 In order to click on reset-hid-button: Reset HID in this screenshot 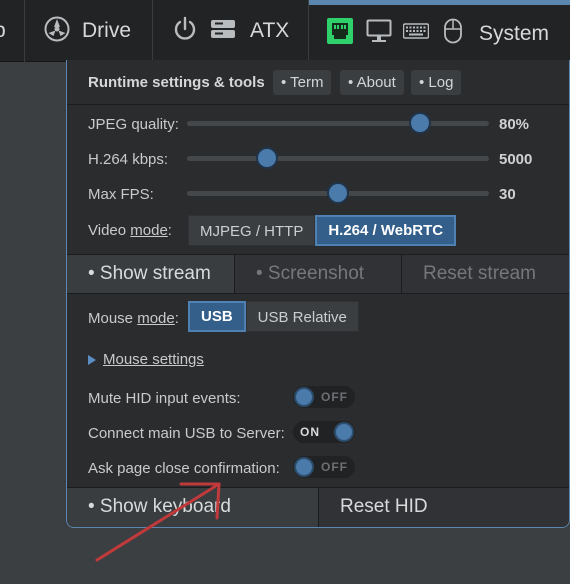, I will do `click(444, 507)`.